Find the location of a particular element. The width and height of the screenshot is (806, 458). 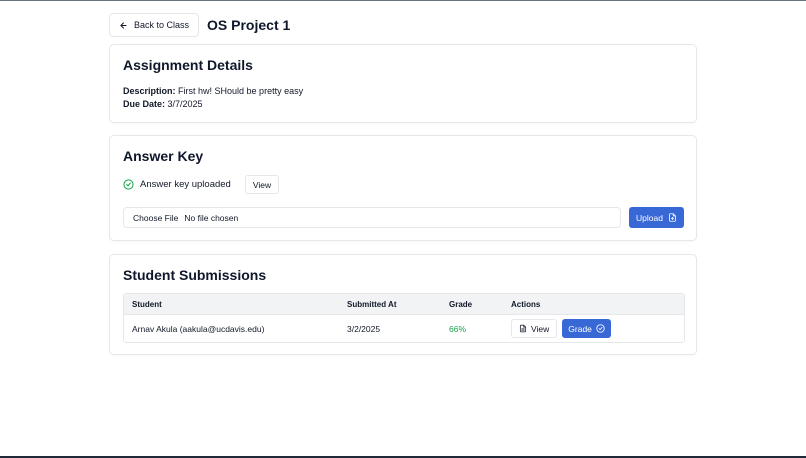

description-label: Description: is located at coordinates (149, 91).